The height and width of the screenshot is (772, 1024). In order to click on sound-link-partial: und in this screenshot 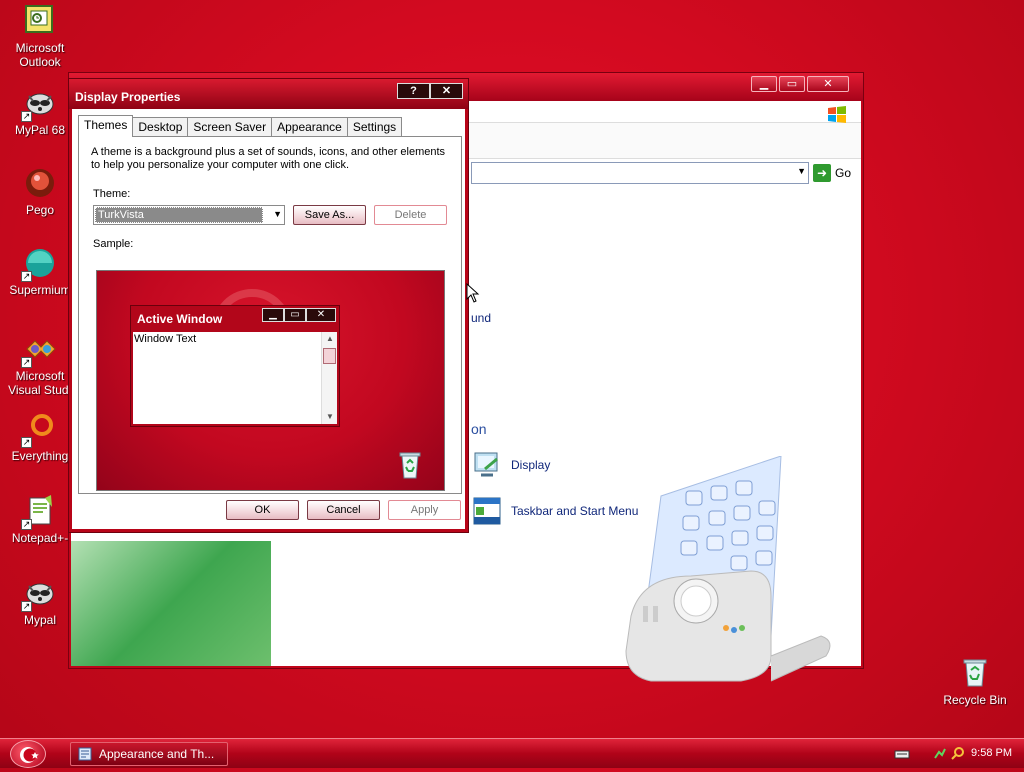, I will do `click(481, 318)`.